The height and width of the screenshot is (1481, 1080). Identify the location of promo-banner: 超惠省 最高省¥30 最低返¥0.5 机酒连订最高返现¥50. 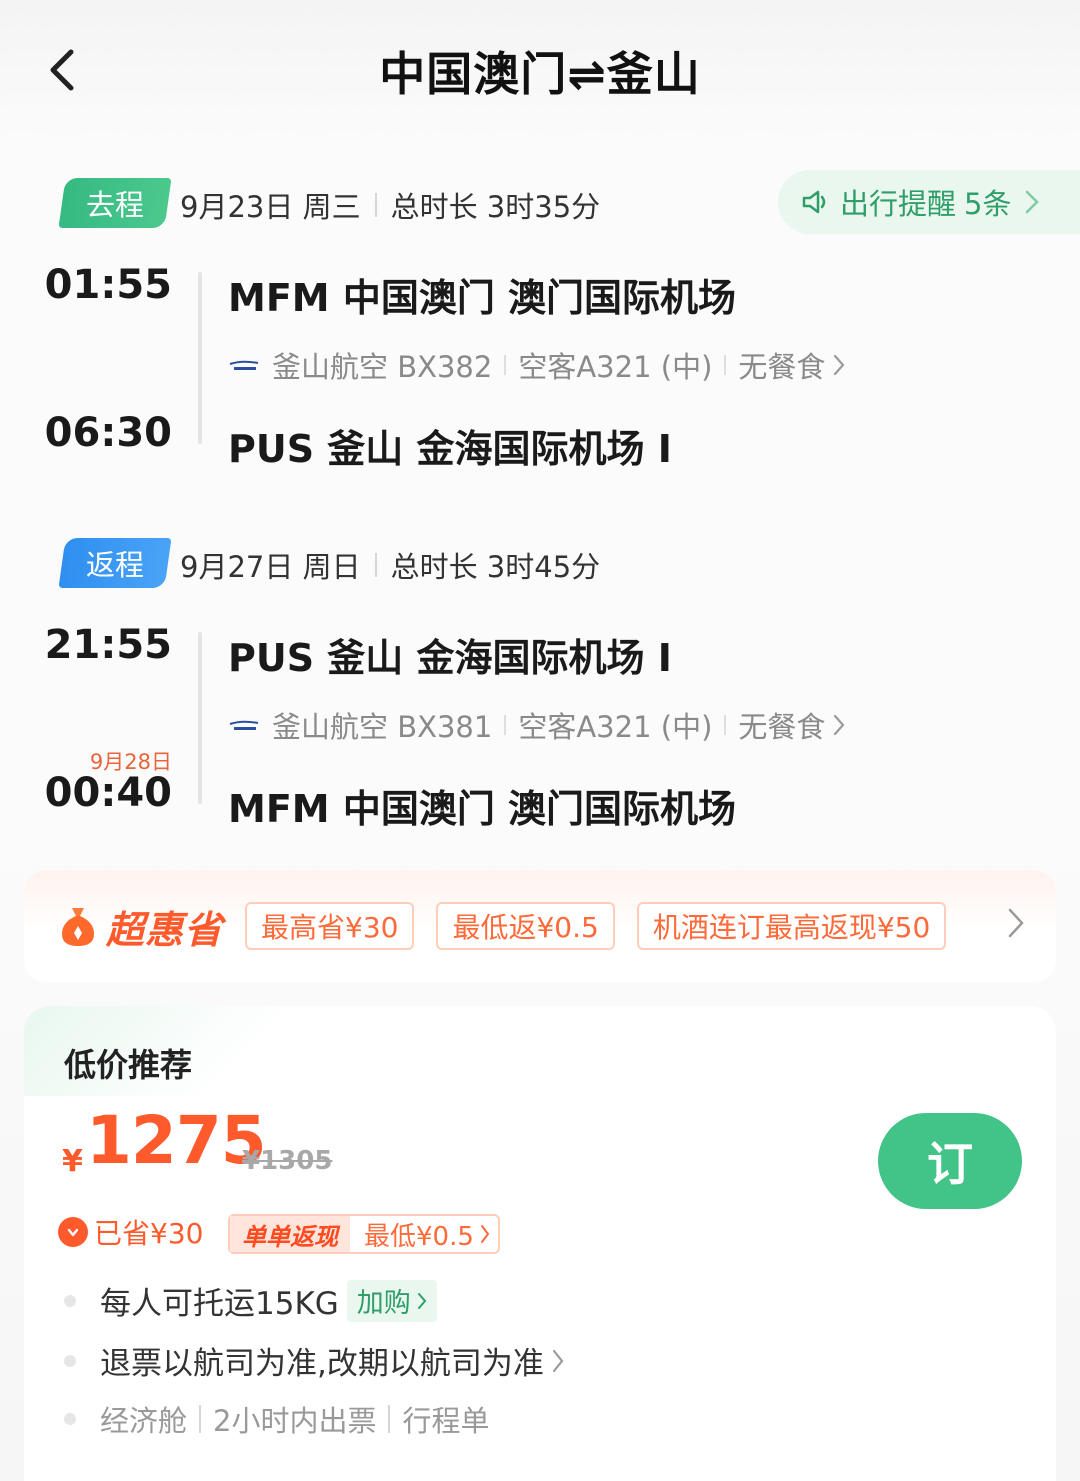
(540, 926).